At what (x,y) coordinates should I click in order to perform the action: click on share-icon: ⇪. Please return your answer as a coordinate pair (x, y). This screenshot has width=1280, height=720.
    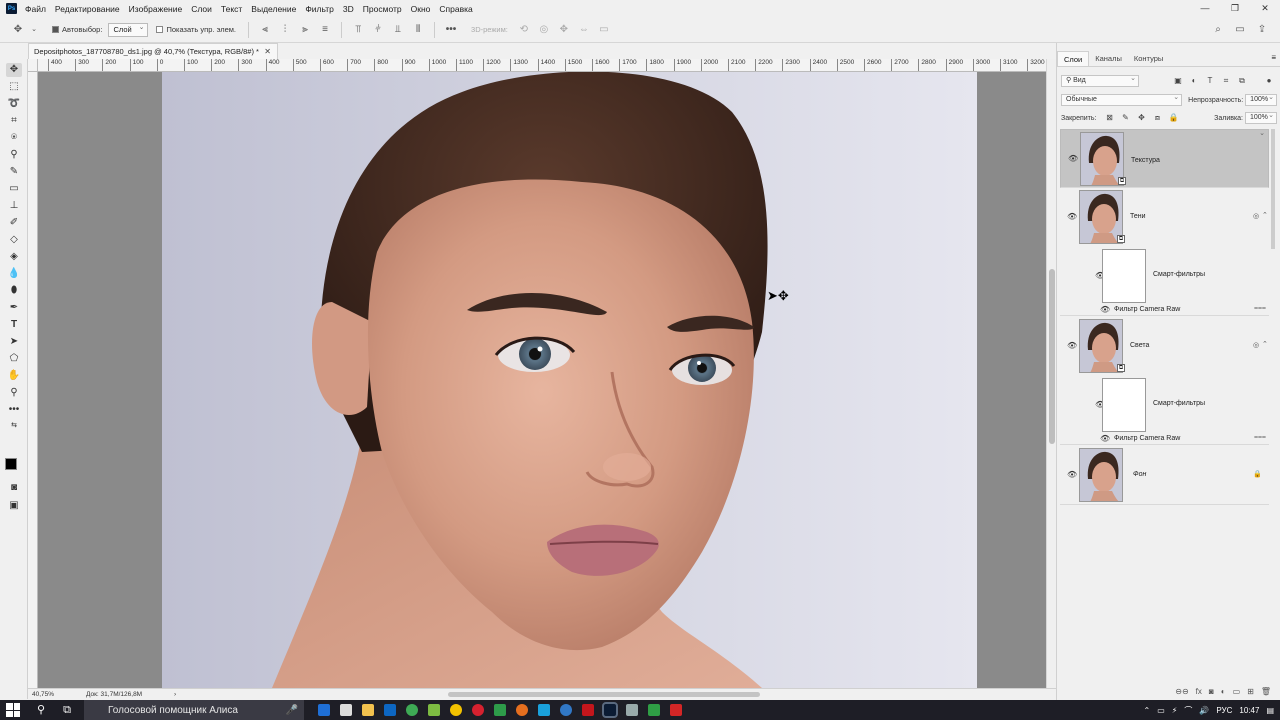
    Looking at the image, I should click on (1262, 30).